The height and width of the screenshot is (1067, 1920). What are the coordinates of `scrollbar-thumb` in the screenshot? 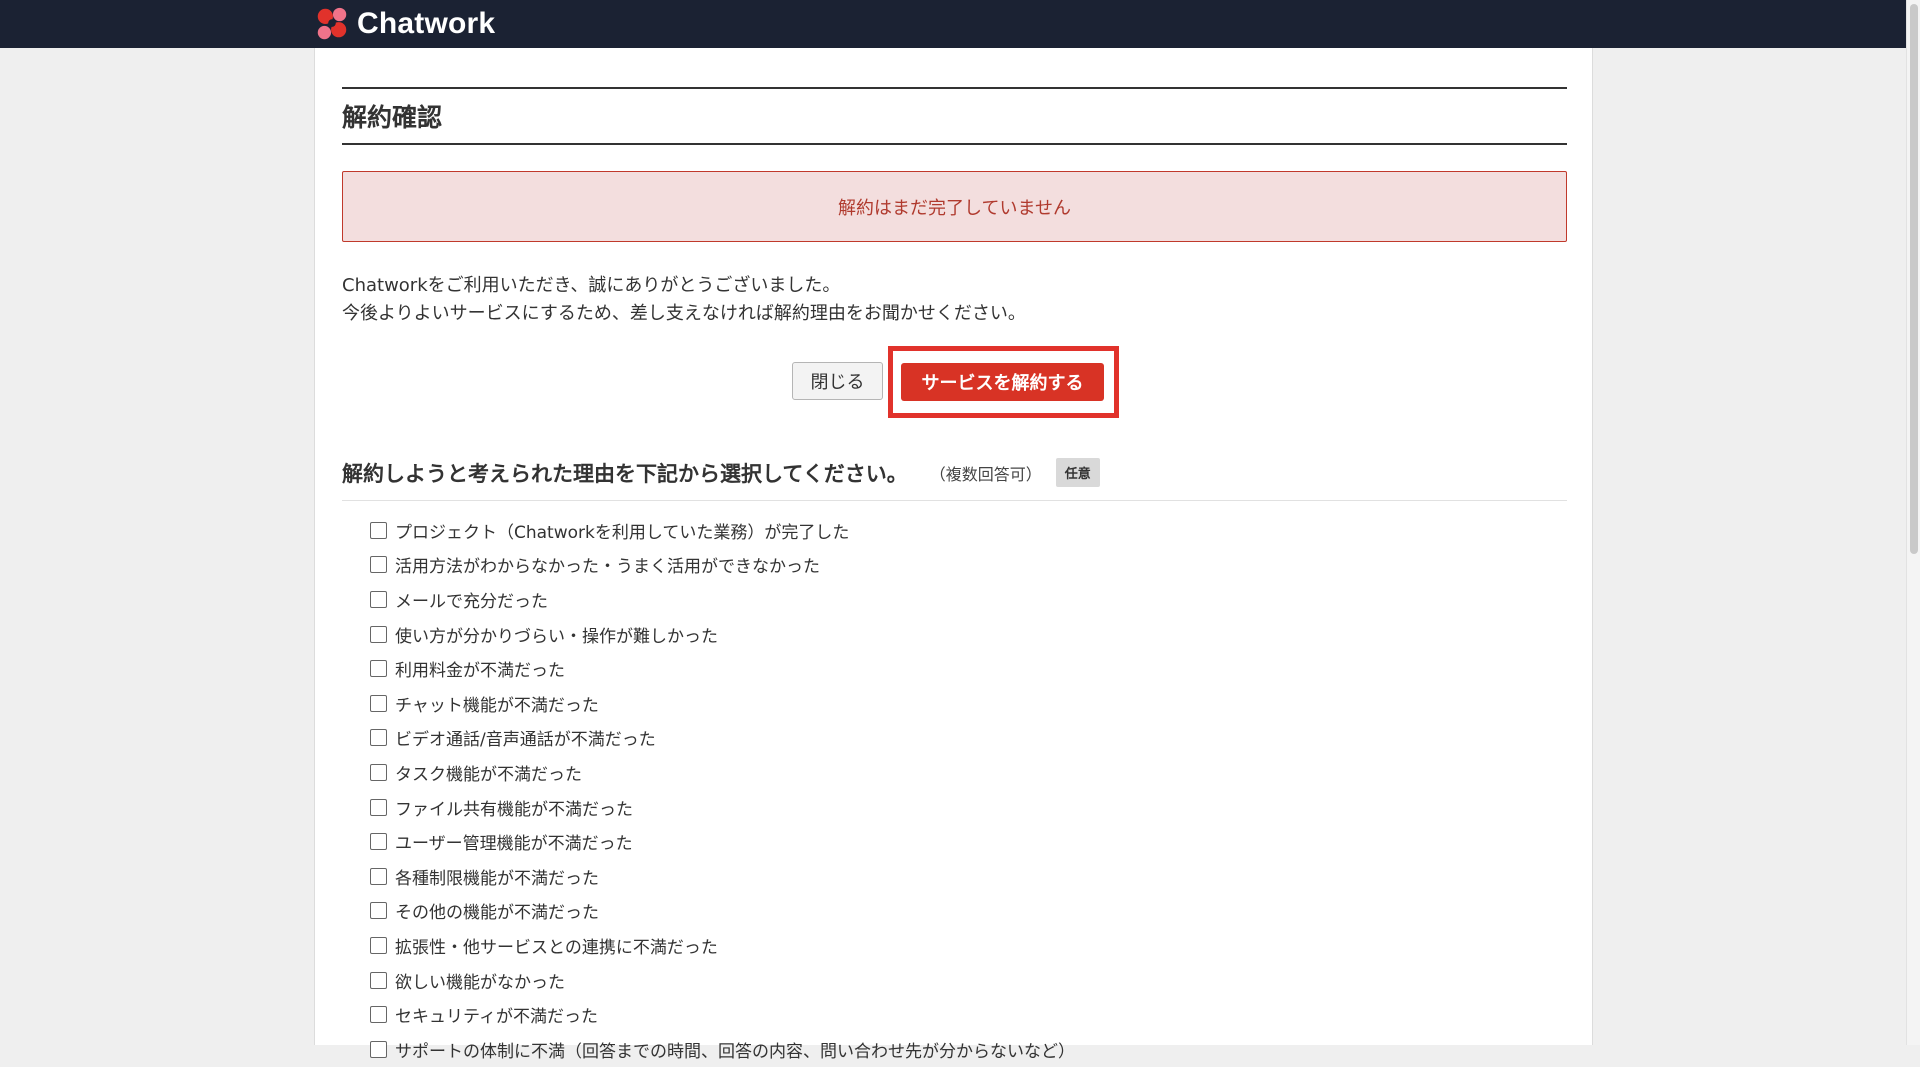 It's located at (1914, 279).